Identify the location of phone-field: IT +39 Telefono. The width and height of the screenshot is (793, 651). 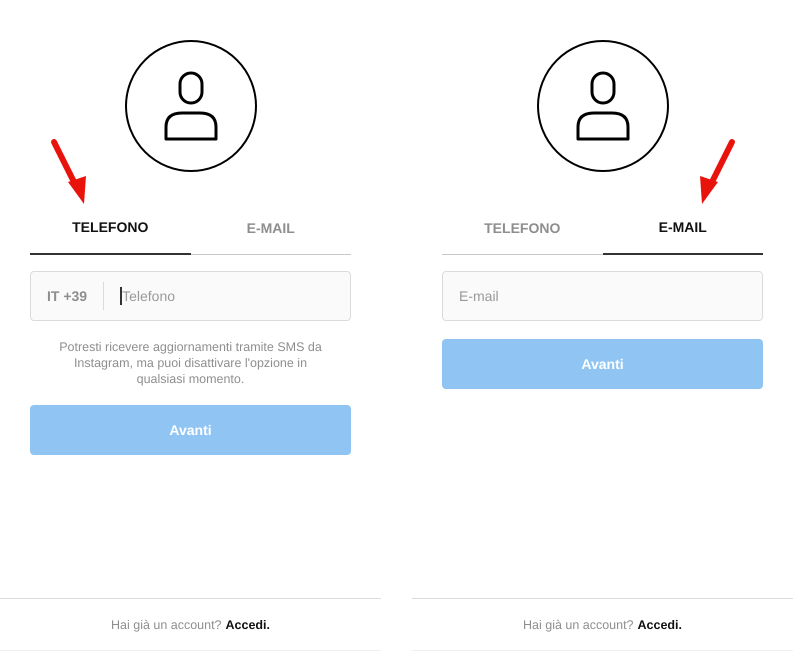
(190, 296).